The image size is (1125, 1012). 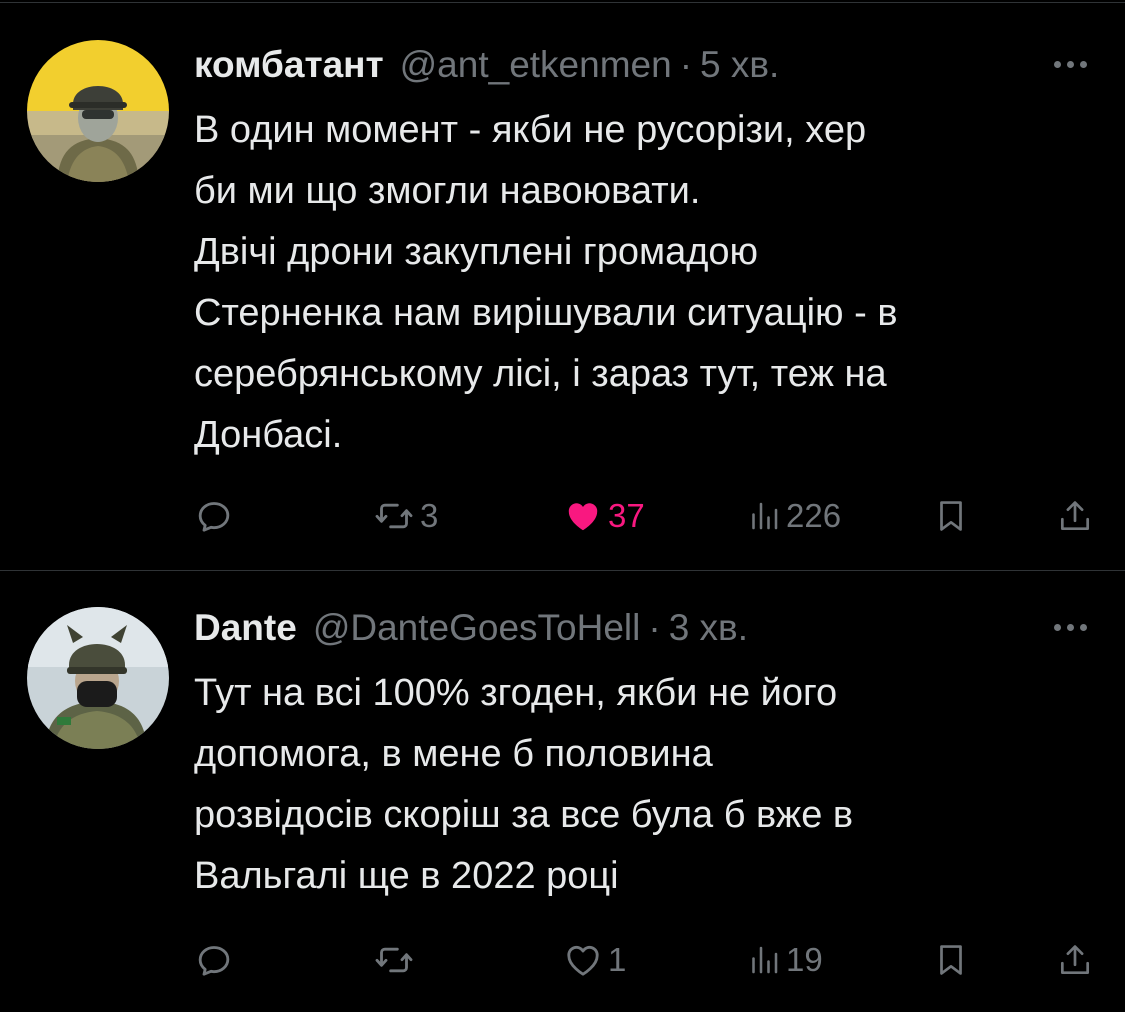 I want to click on repost-count: 3, so click(x=429, y=515).